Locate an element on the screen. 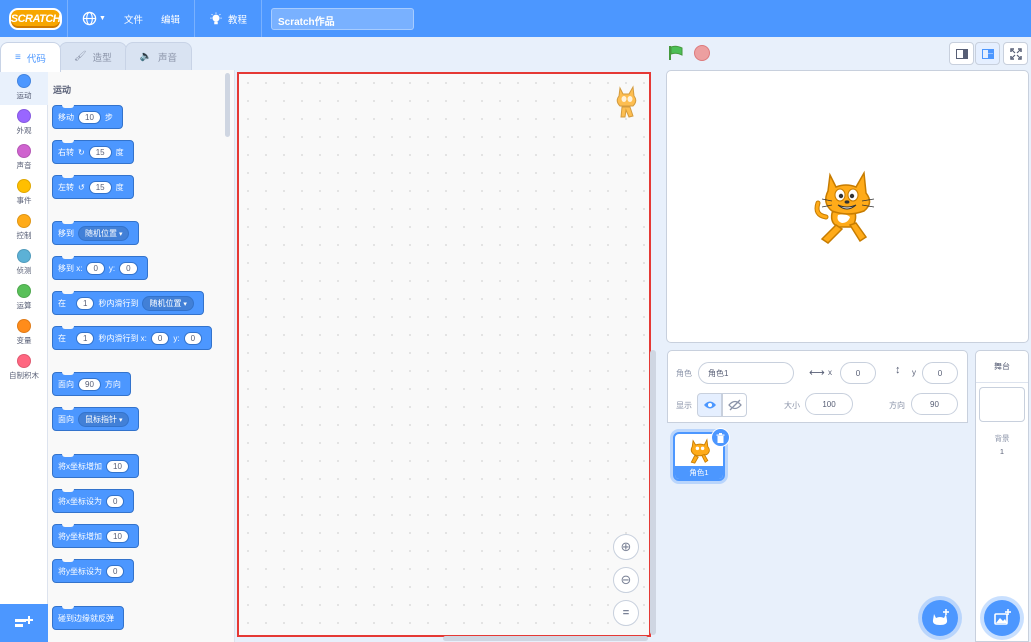 The width and height of the screenshot is (1031, 642). project-title-input: Scratch作品 is located at coordinates (342, 18).